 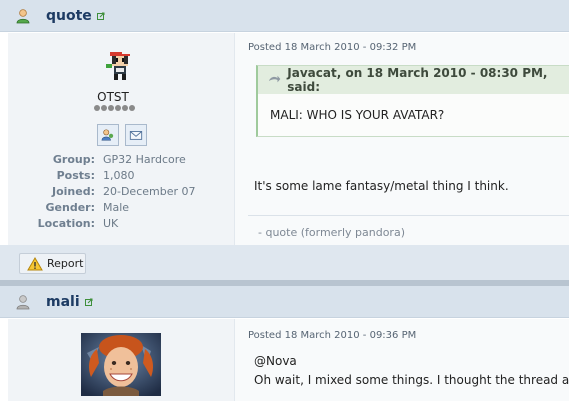 I want to click on info-row-group: Group: GP32 Hardcore, so click(x=113, y=160).